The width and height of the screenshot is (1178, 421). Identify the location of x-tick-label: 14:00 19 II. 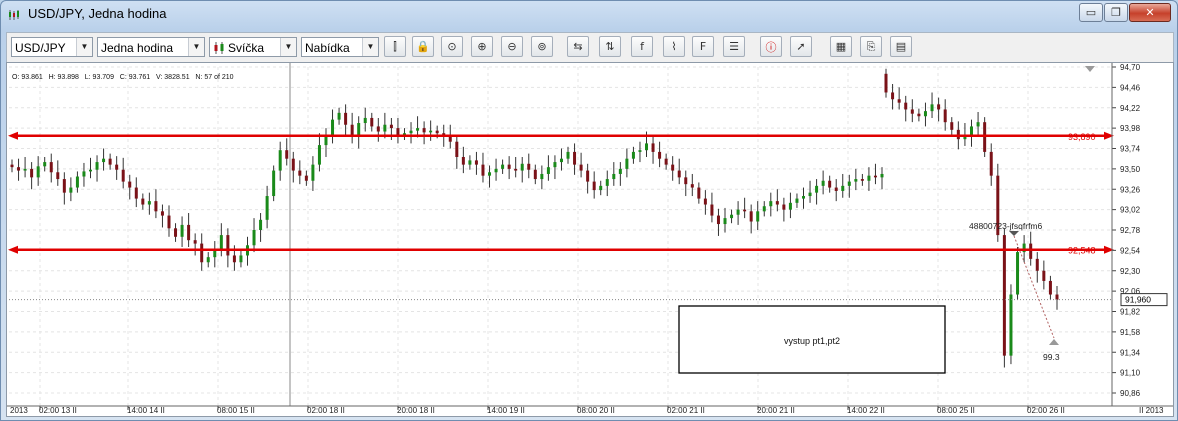
(506, 410).